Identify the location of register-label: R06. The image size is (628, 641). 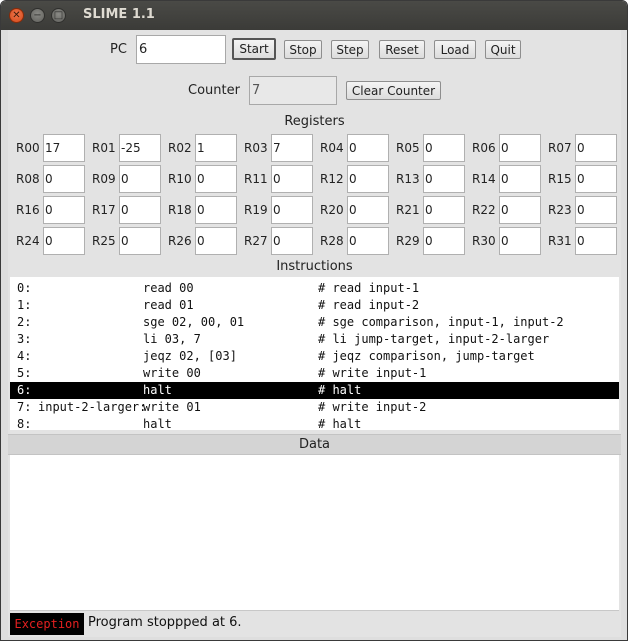
(484, 148).